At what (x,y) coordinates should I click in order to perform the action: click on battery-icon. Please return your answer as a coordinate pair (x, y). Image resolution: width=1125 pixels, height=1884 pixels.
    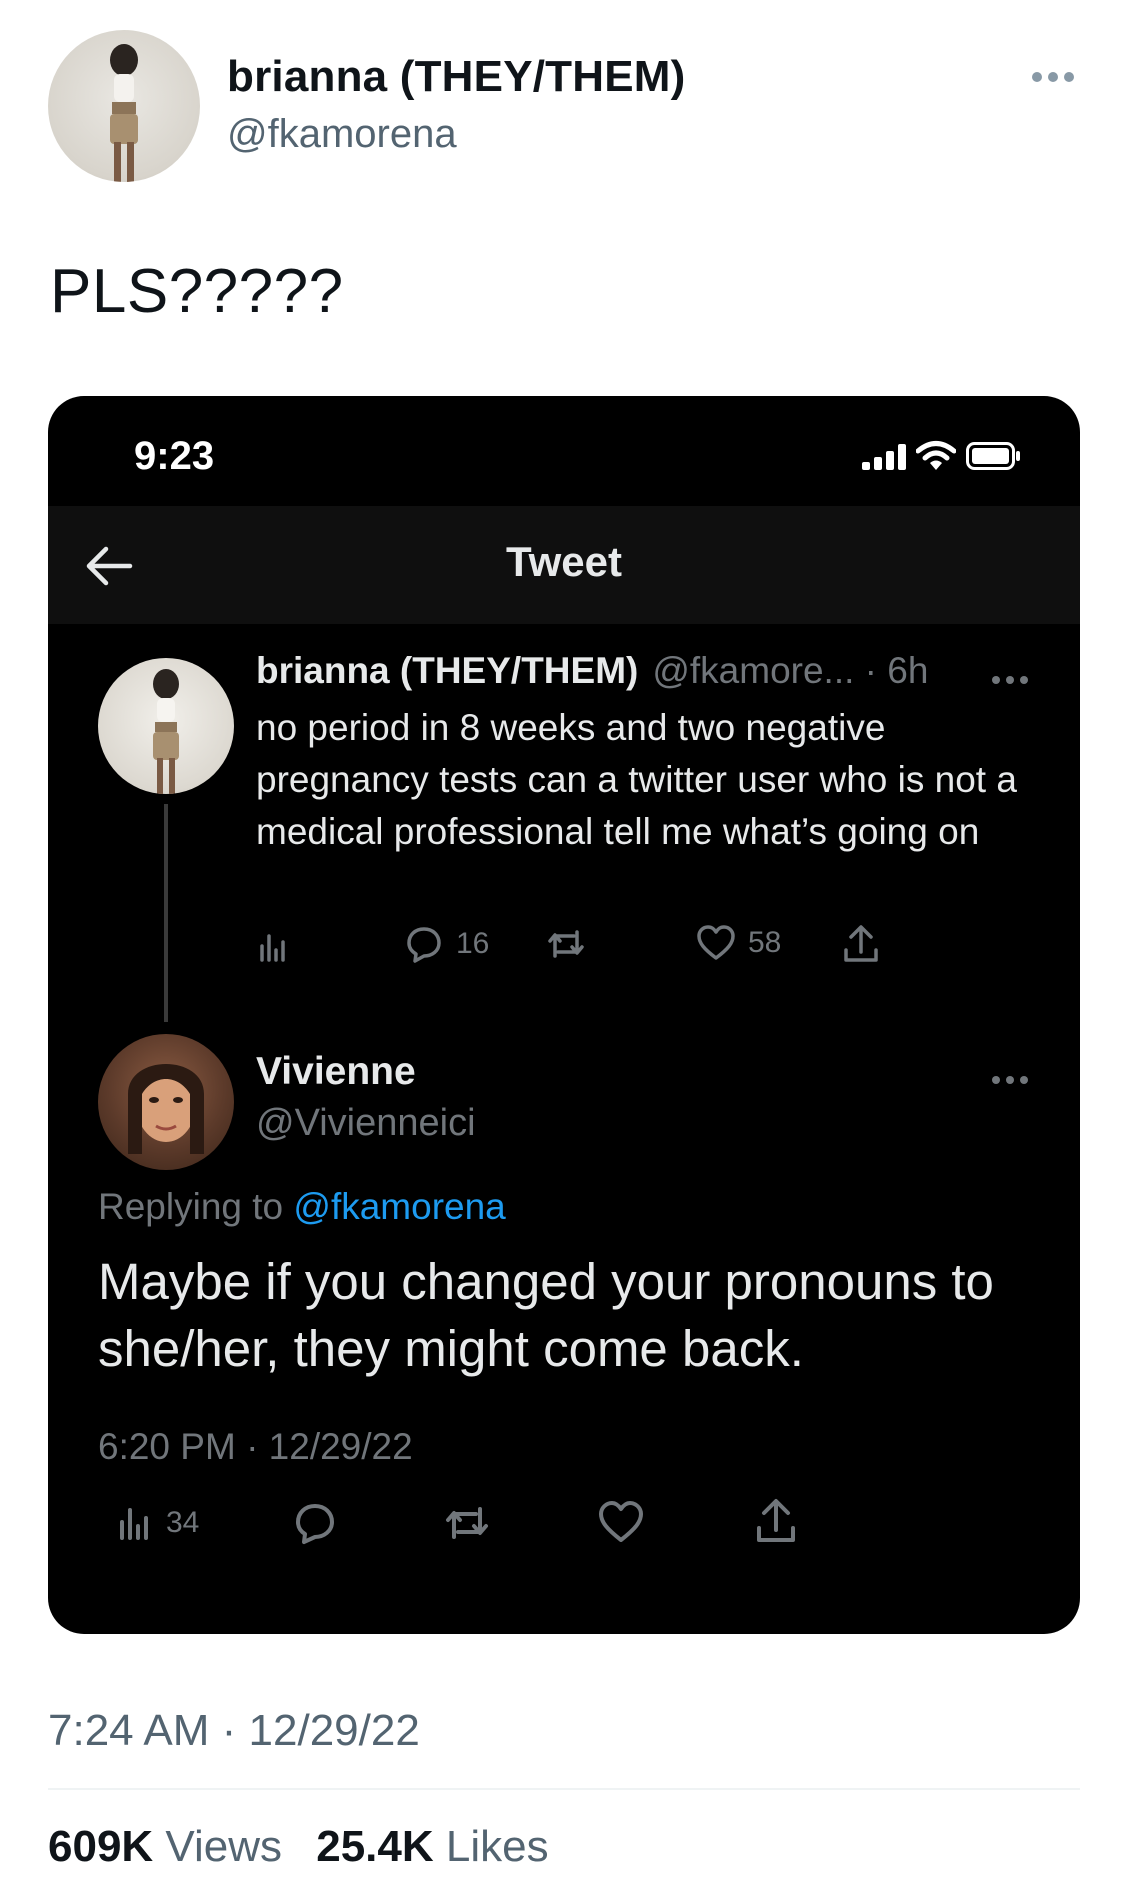
    Looking at the image, I should click on (993, 456).